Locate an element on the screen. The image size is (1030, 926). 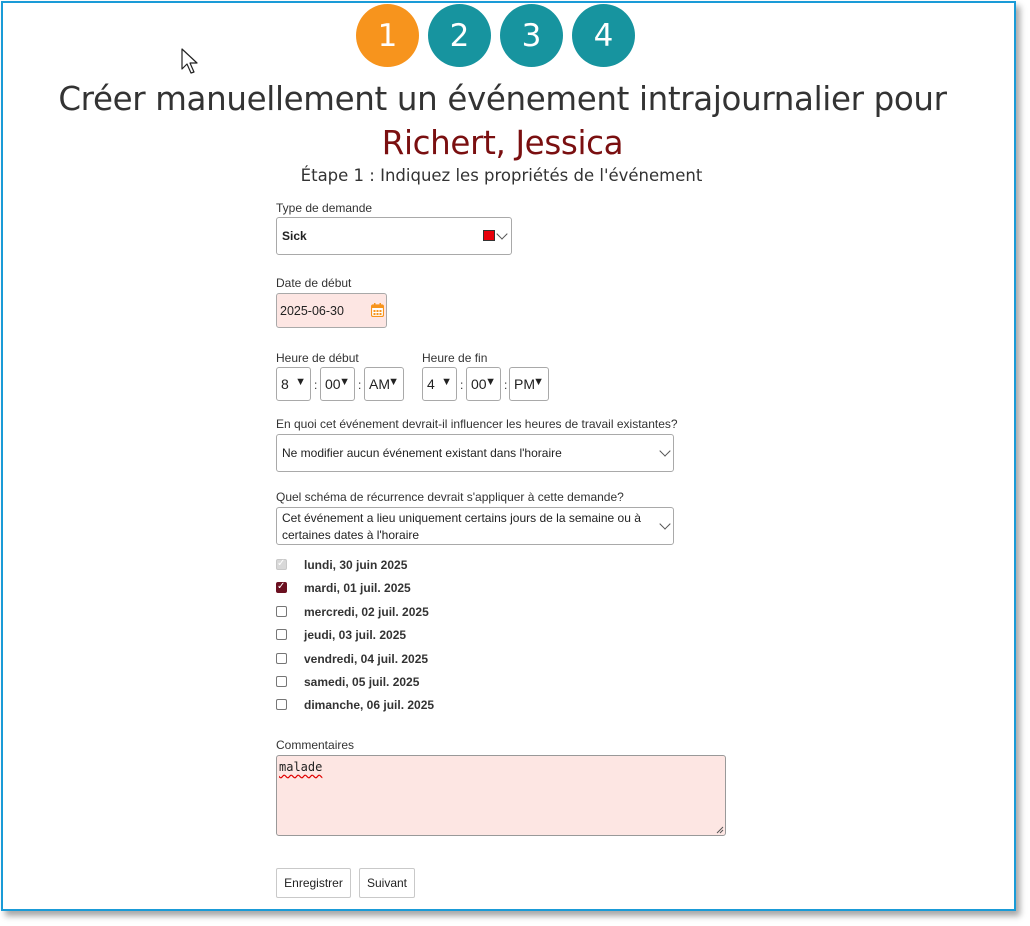
request-type-value: Sick is located at coordinates (294, 236).